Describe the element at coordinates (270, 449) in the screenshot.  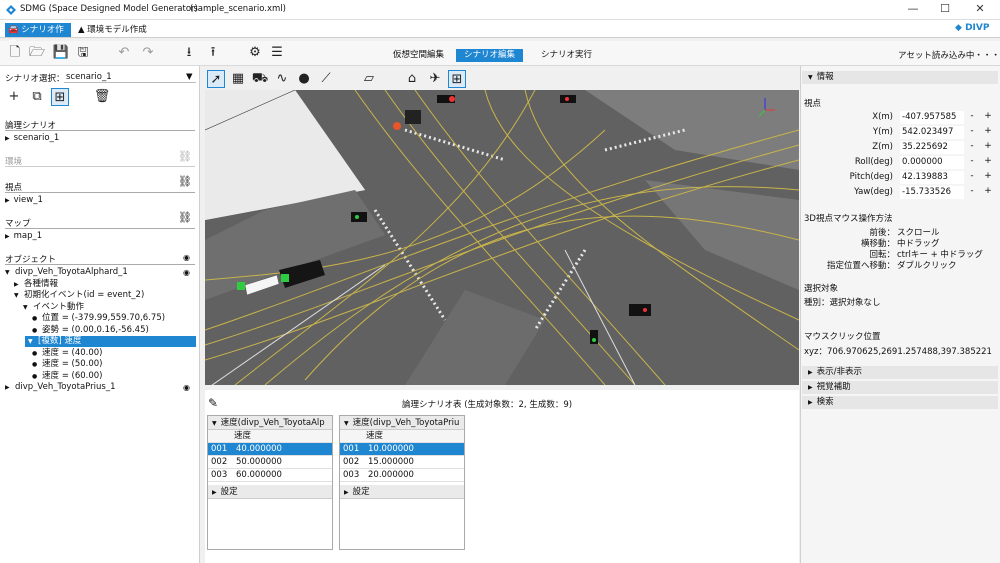
I see `table-row: 001 40.000000` at that location.